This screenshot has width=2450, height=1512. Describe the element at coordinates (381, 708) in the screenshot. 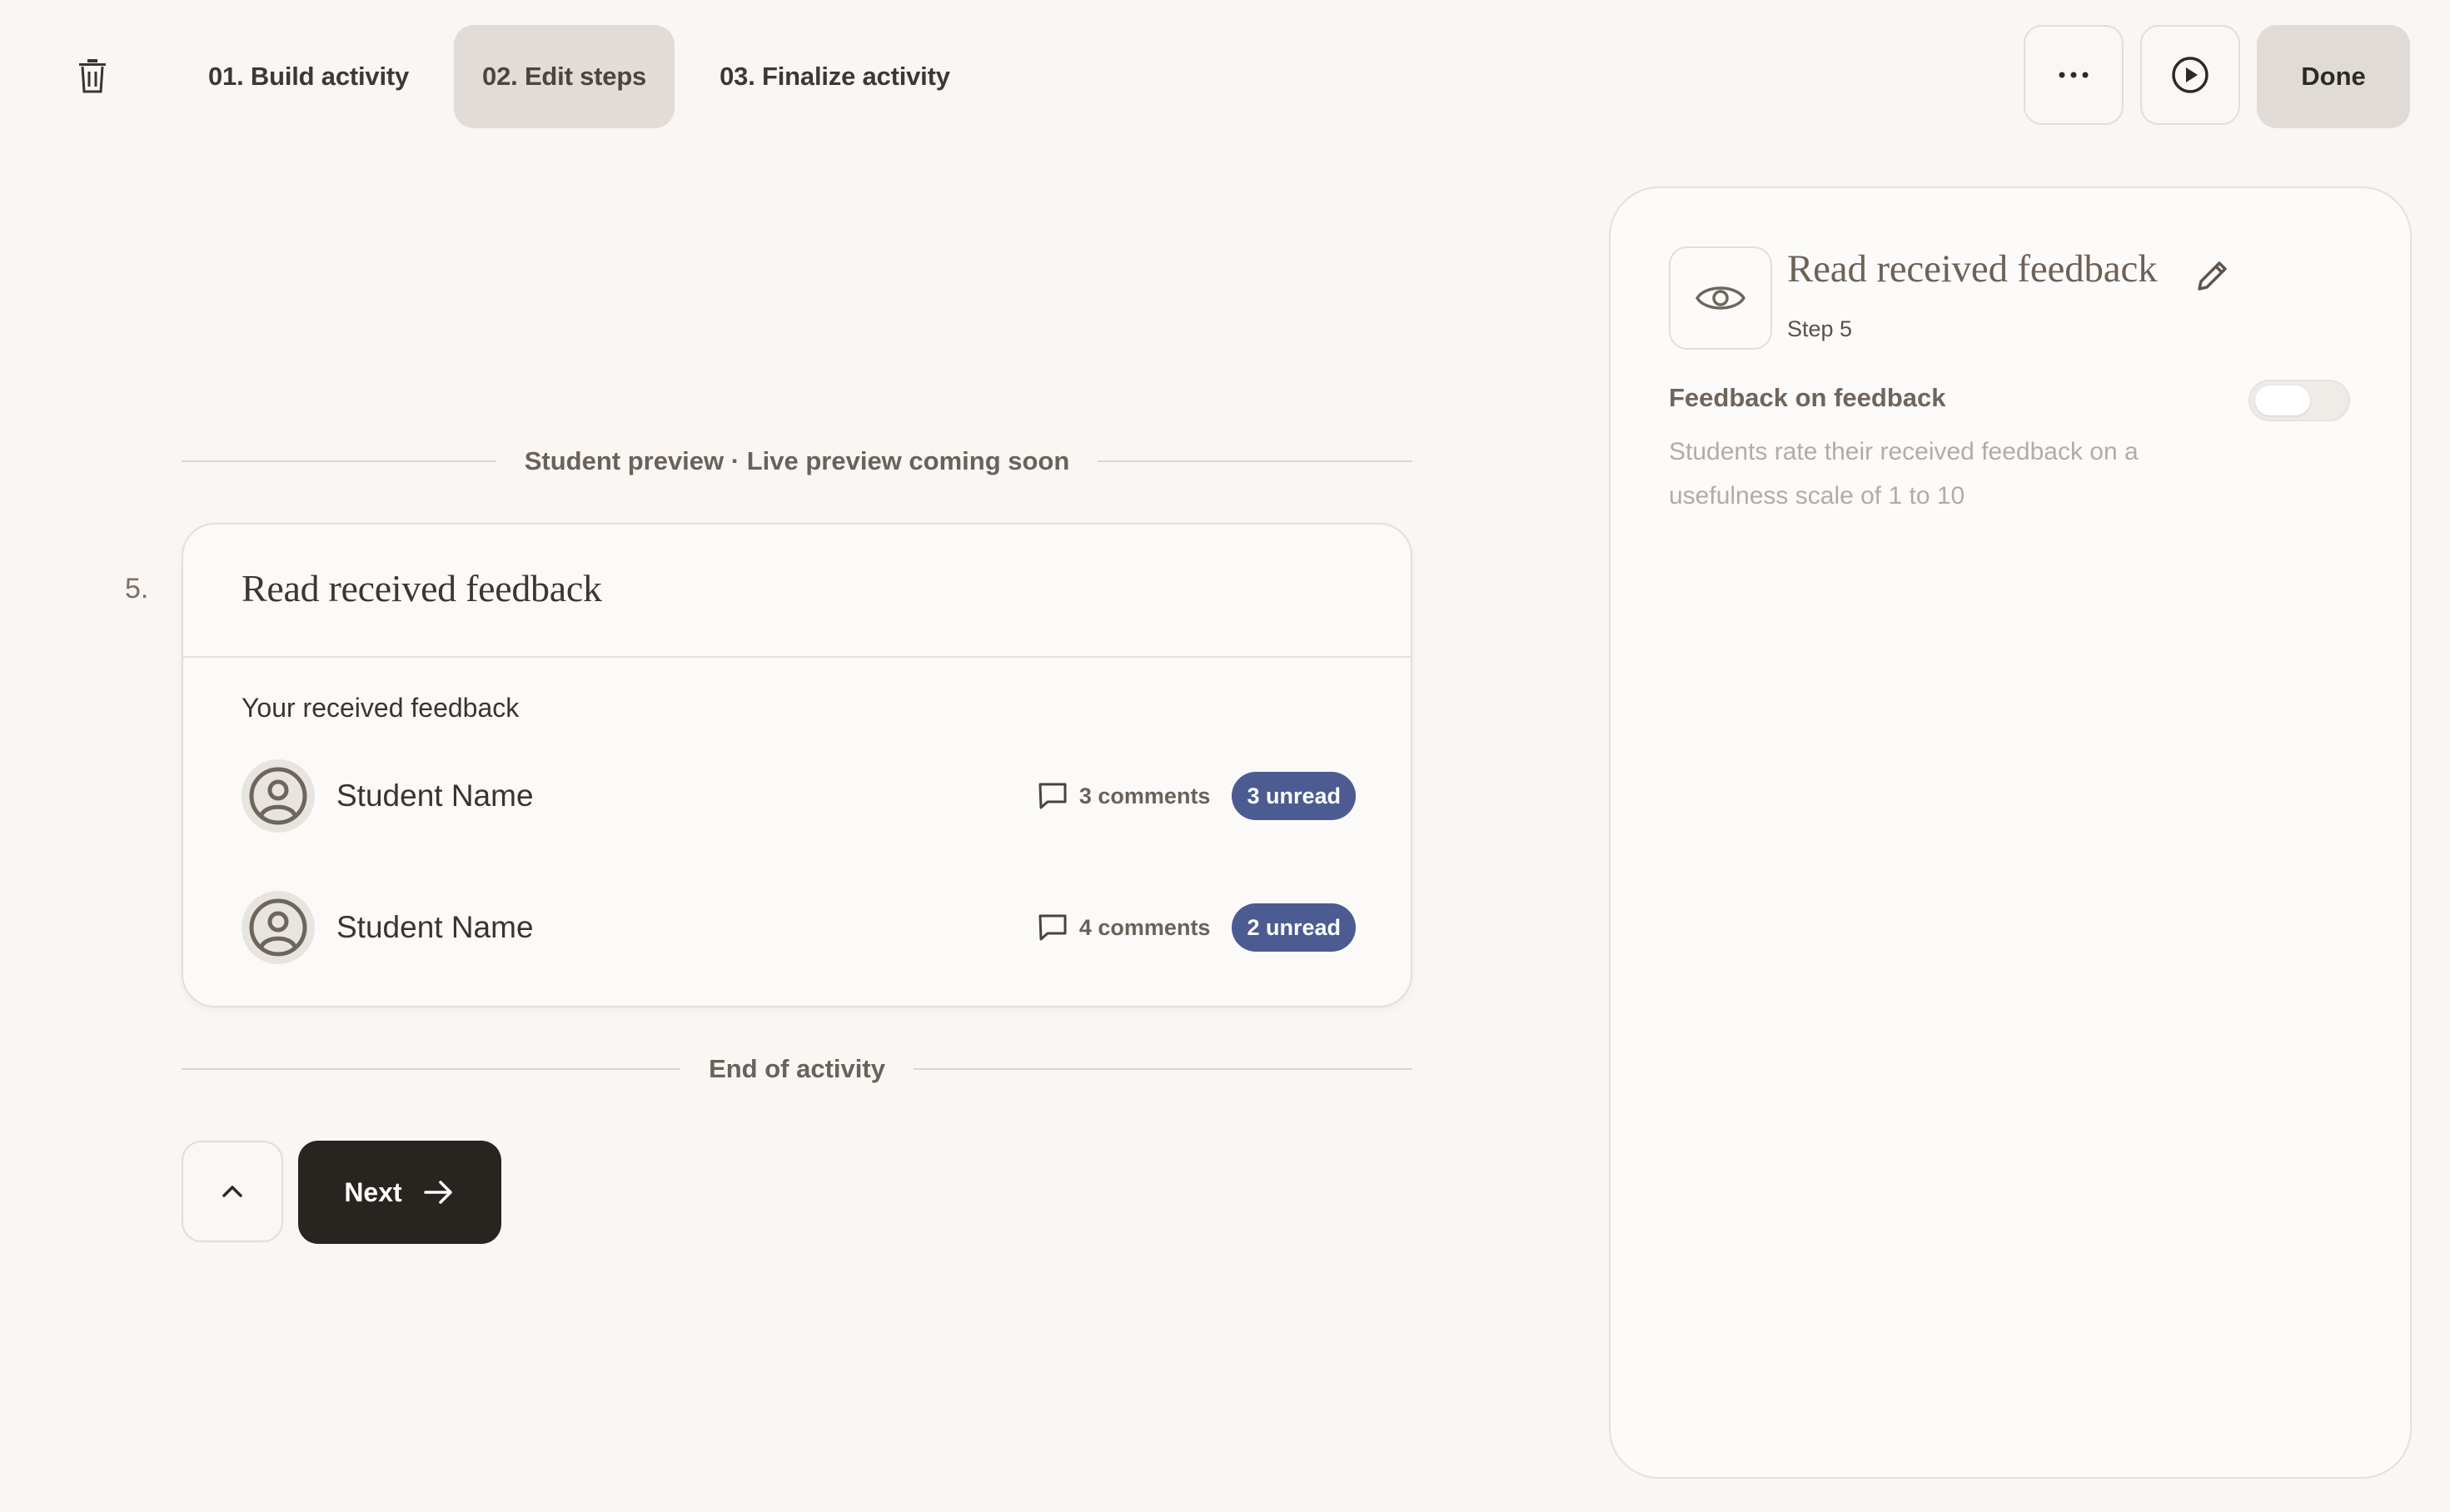

I see `card-subtitle: Your received feedback` at that location.